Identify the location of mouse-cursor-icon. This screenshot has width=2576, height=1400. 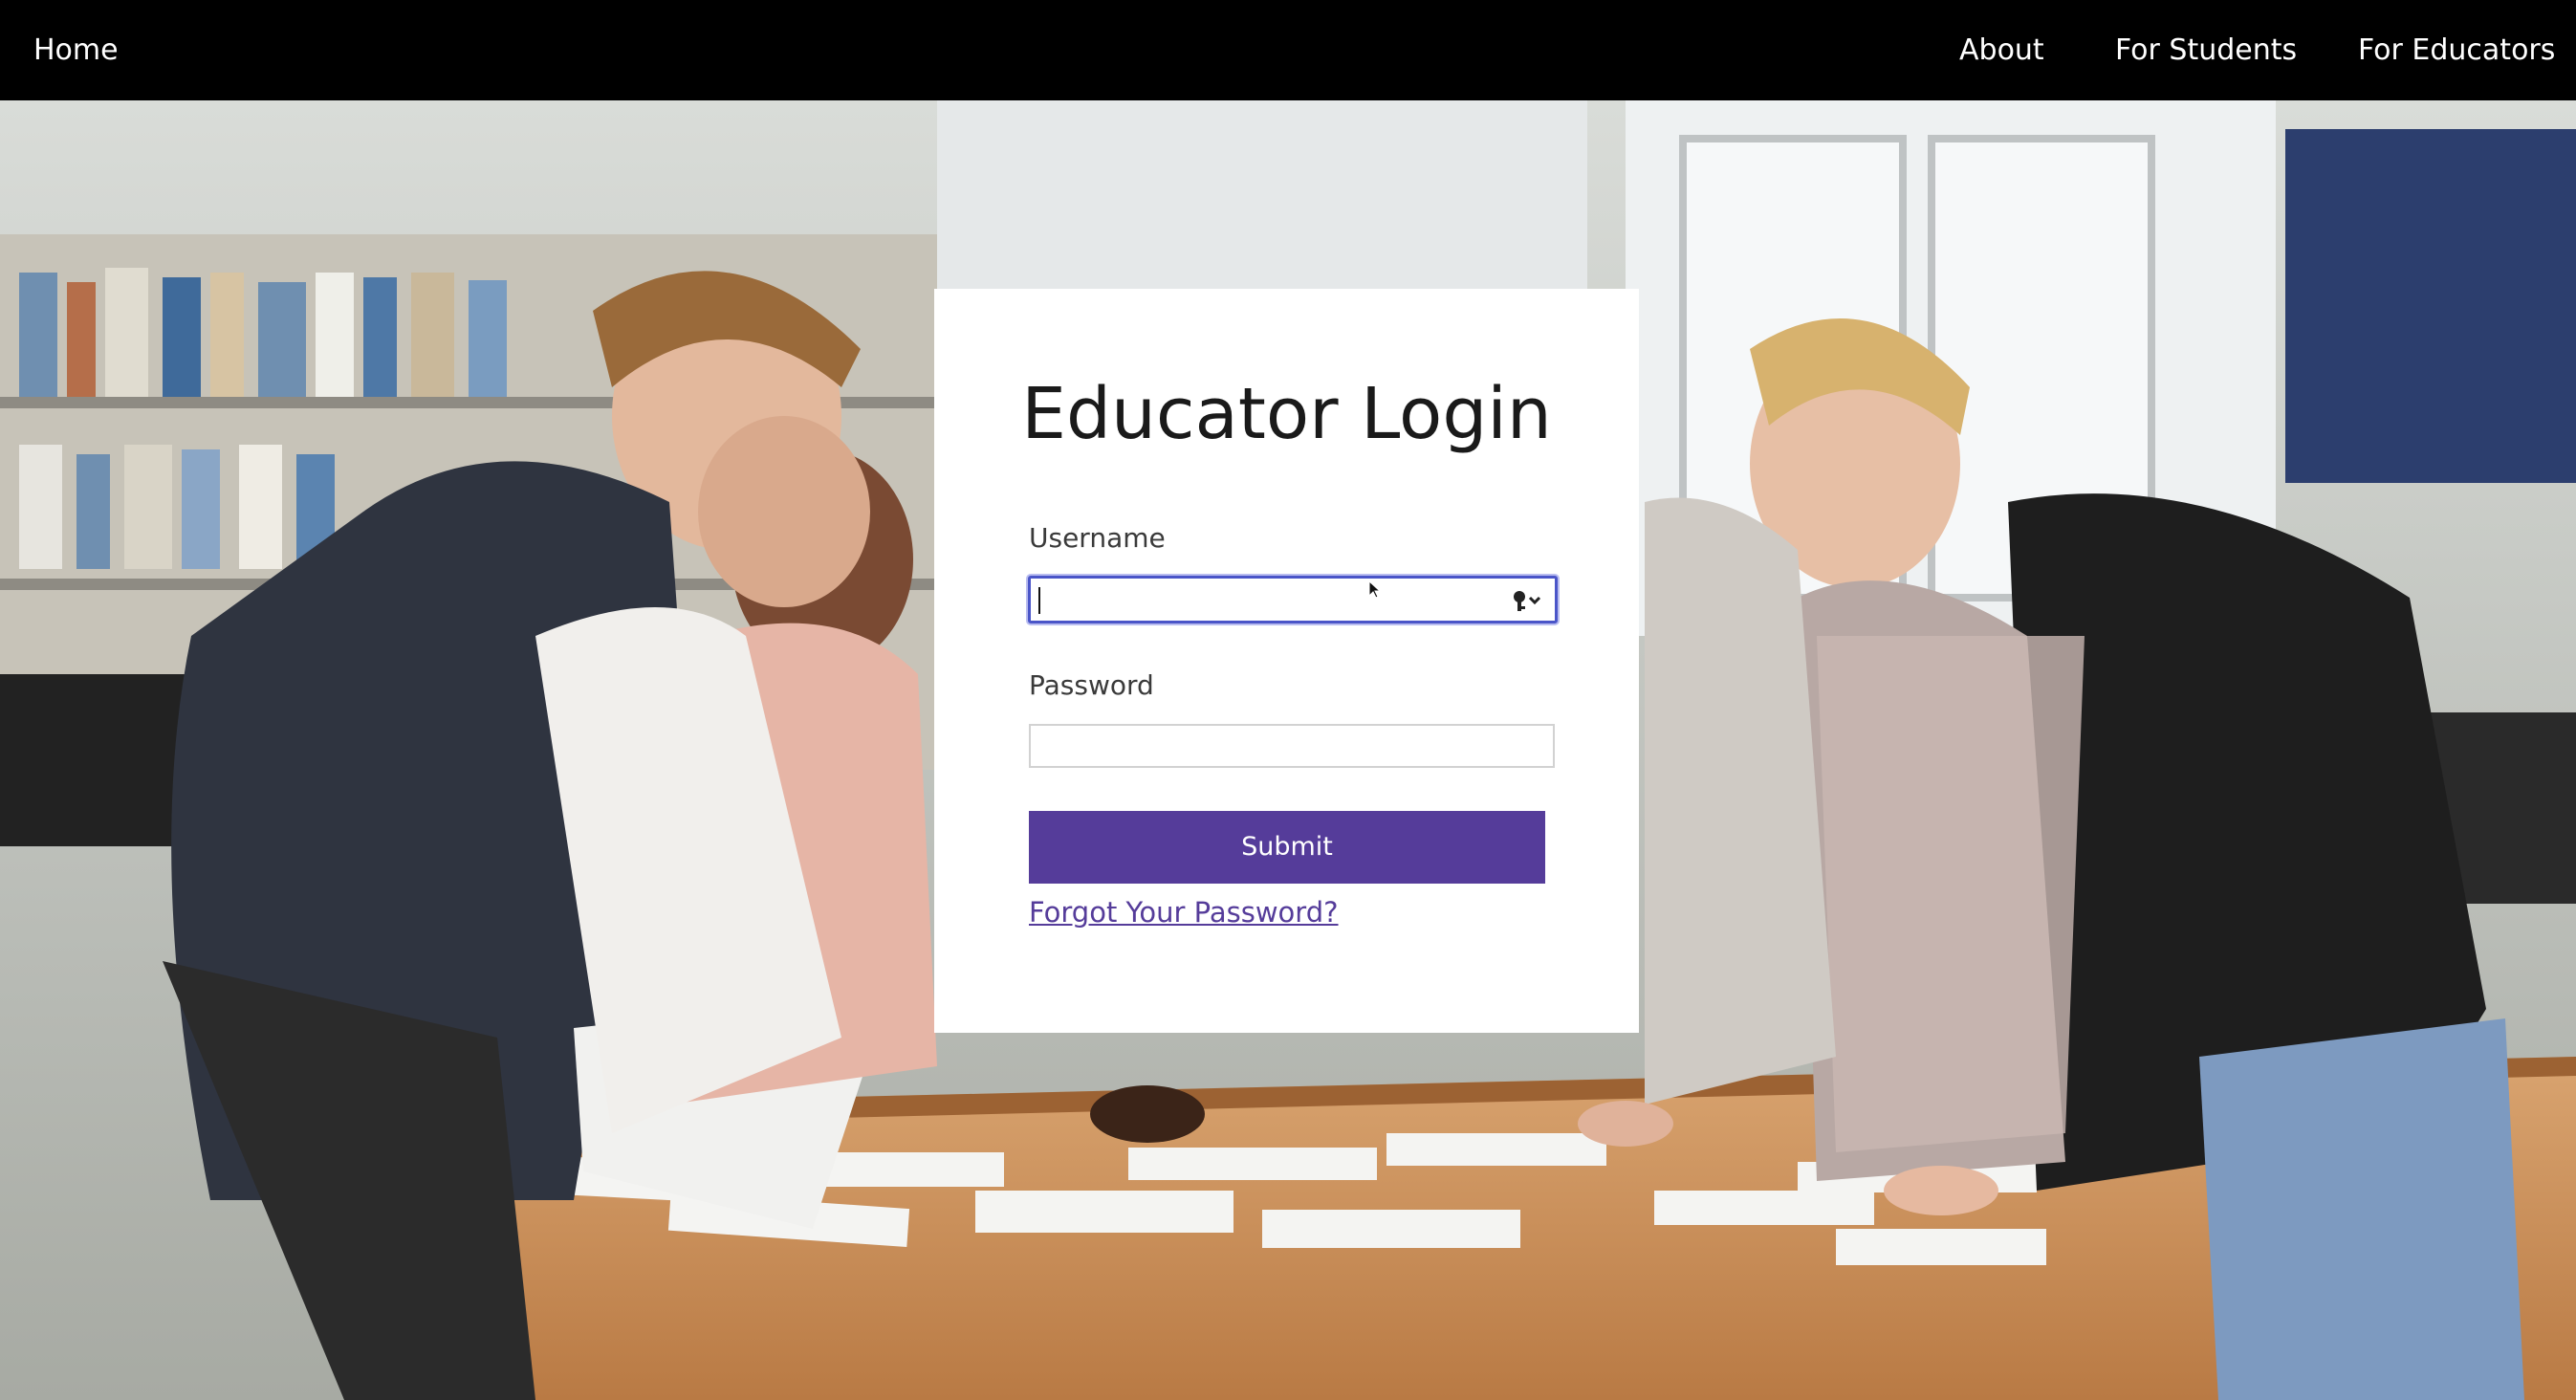
(1375, 590).